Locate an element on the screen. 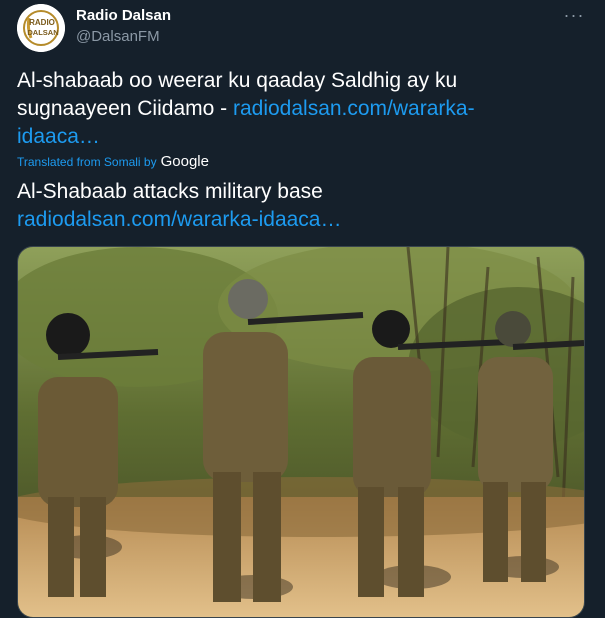 The height and width of the screenshot is (618, 605). more-options-icon: ··· is located at coordinates (574, 17).